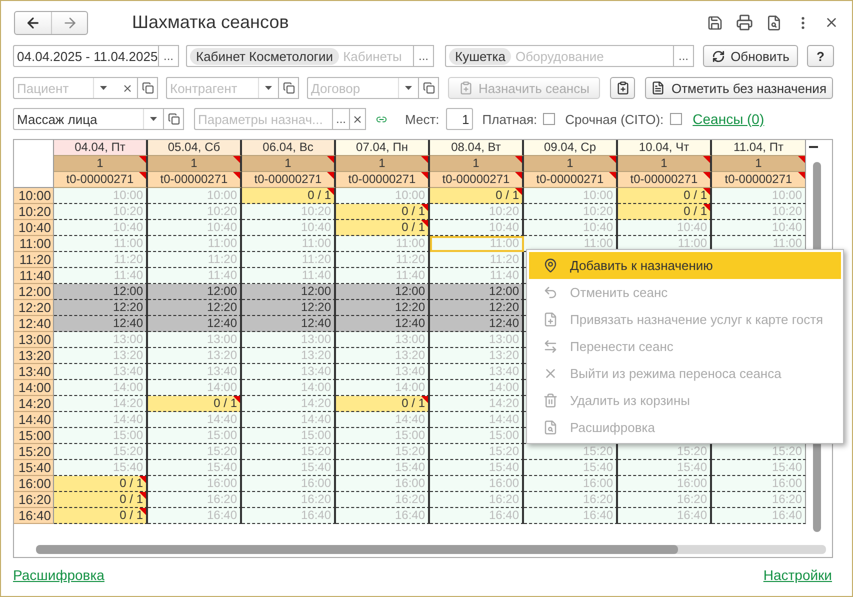  I want to click on document-search-icon, so click(774, 22).